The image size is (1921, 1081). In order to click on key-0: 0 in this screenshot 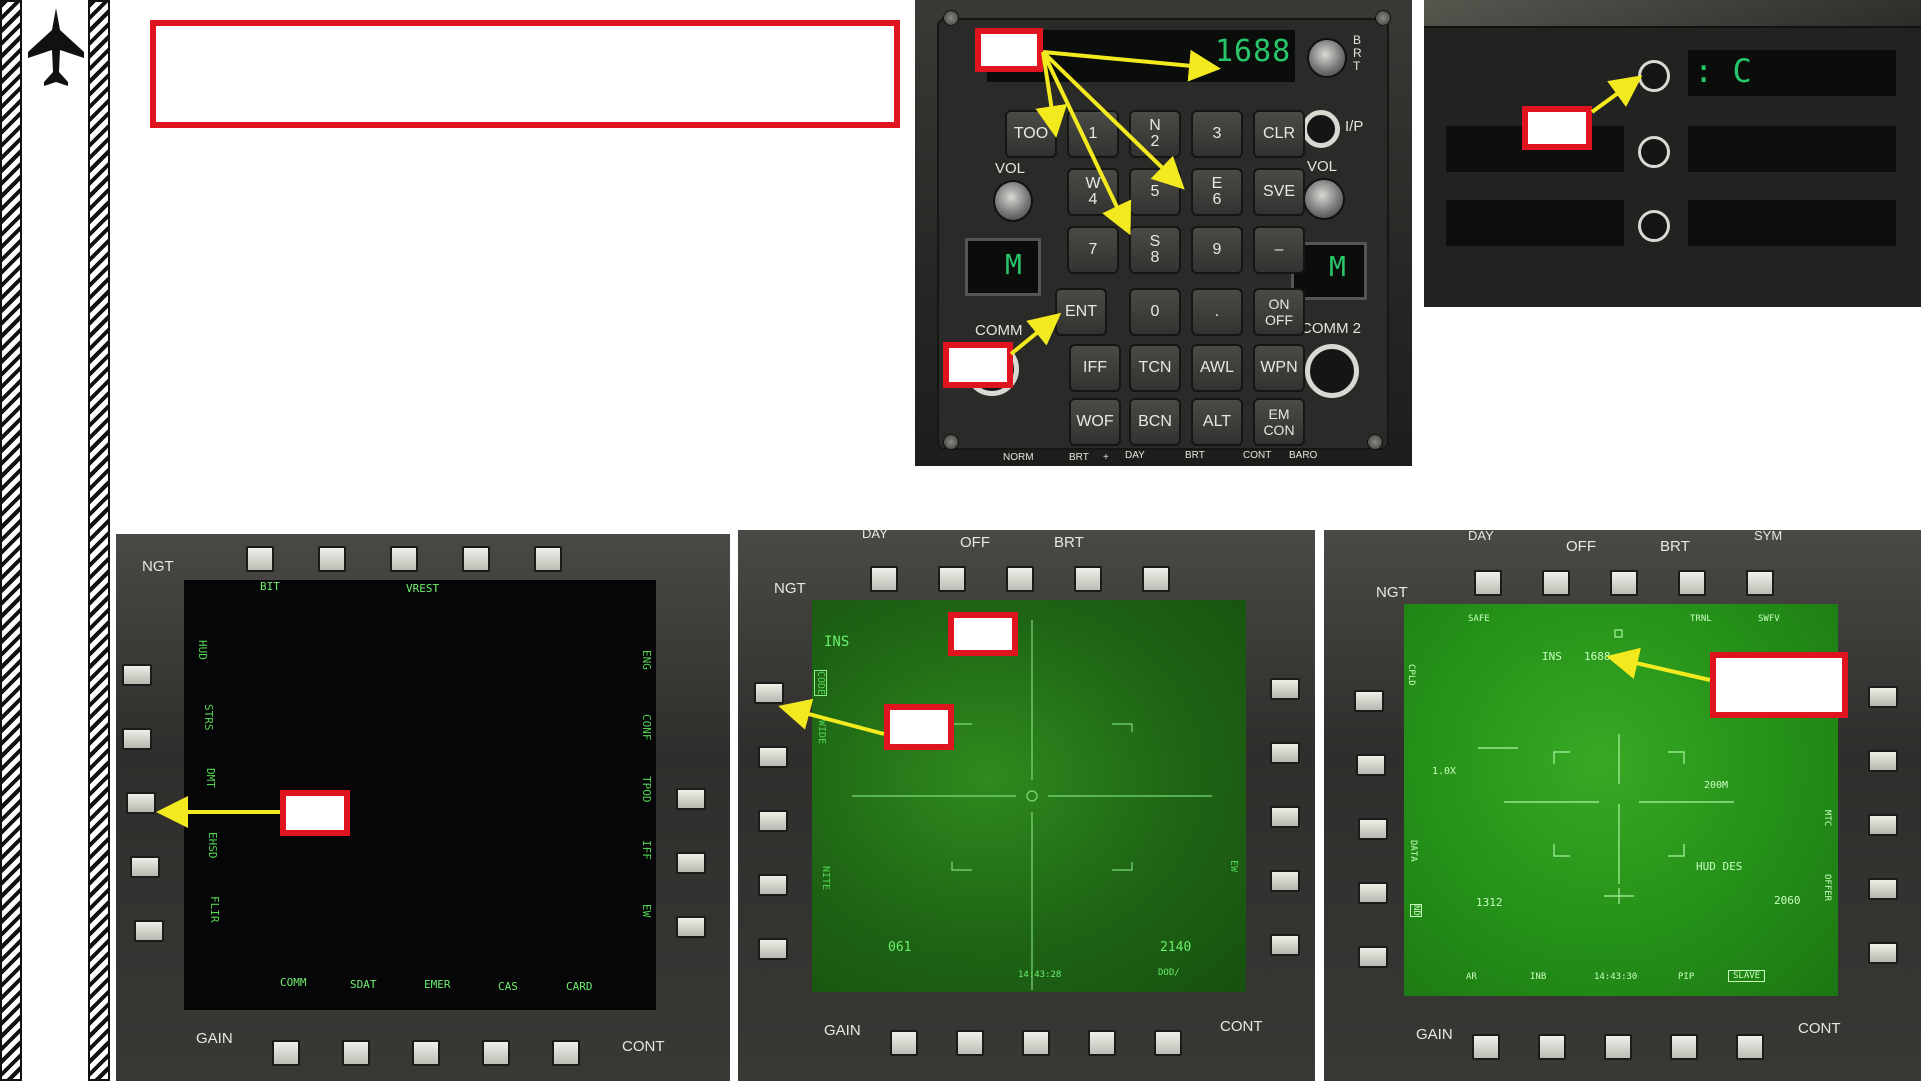, I will do `click(1155, 312)`.